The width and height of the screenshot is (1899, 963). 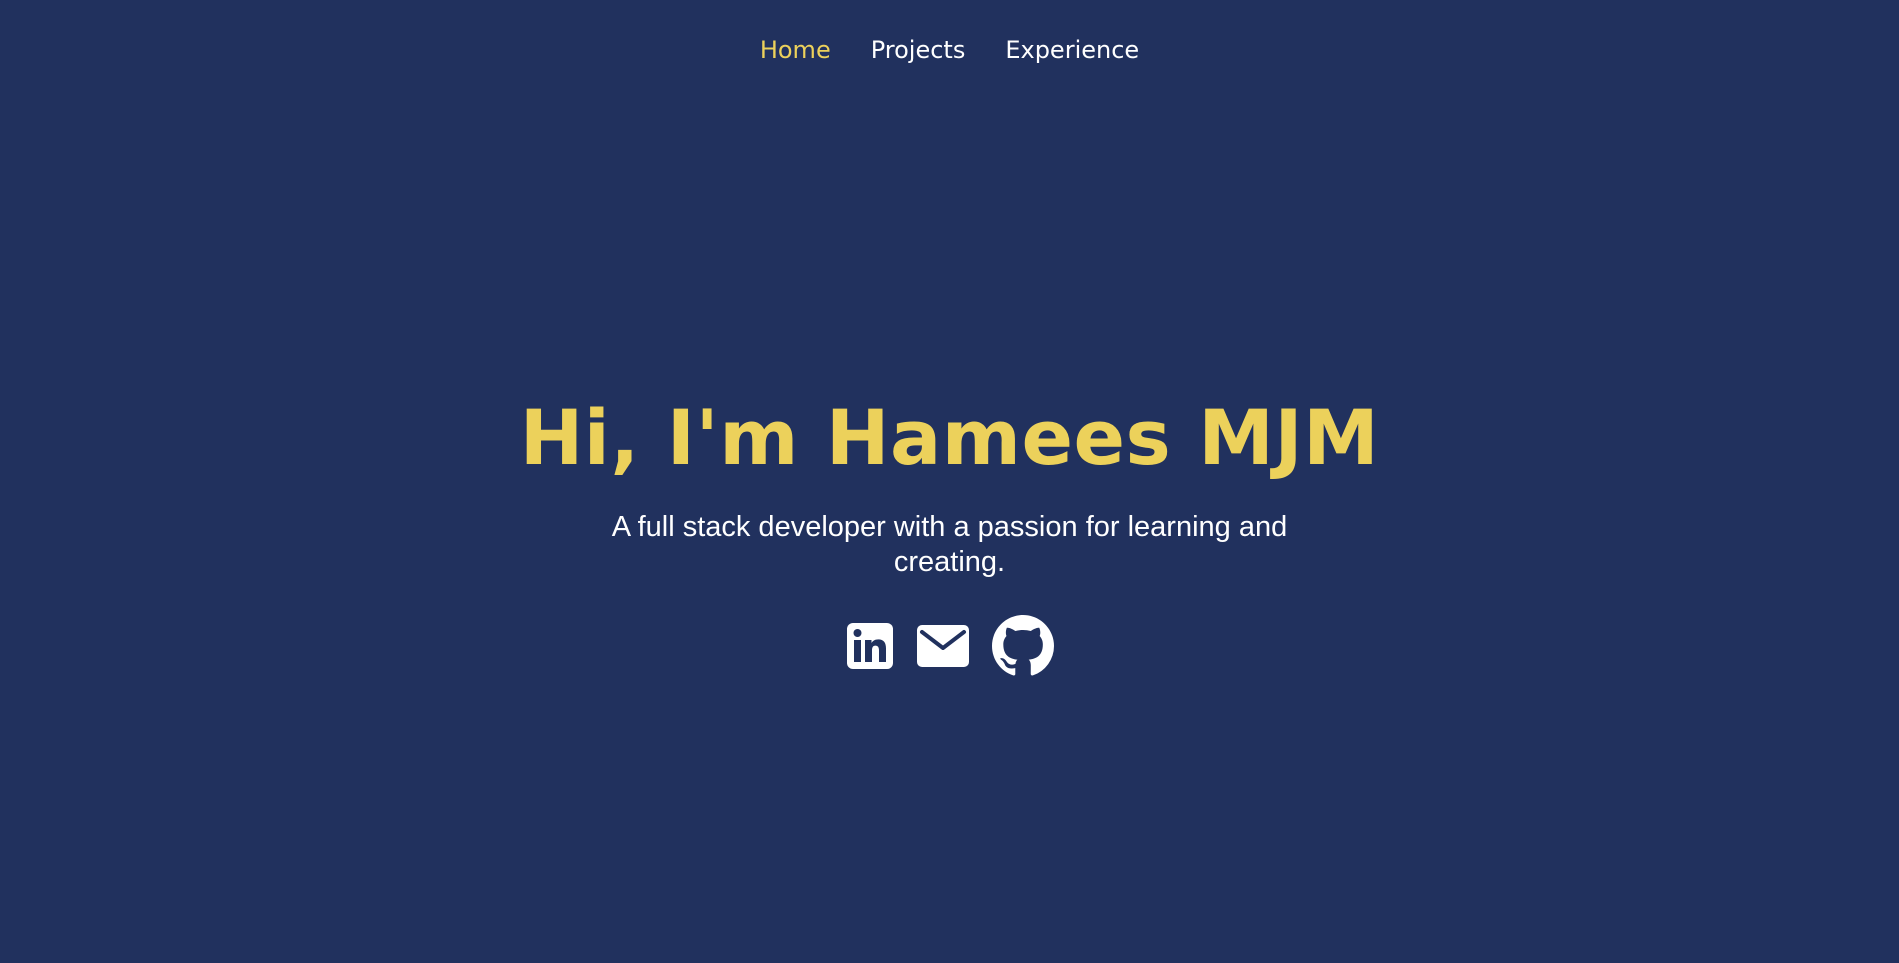 I want to click on social-links, so click(x=949, y=646).